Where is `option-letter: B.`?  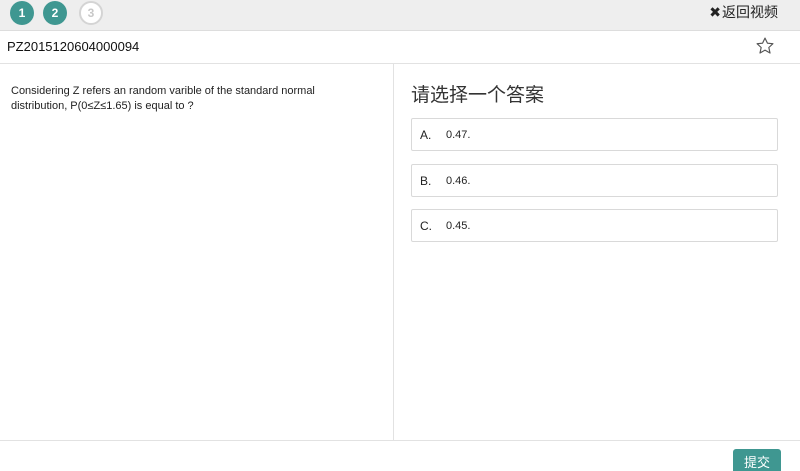 option-letter: B. is located at coordinates (426, 180).